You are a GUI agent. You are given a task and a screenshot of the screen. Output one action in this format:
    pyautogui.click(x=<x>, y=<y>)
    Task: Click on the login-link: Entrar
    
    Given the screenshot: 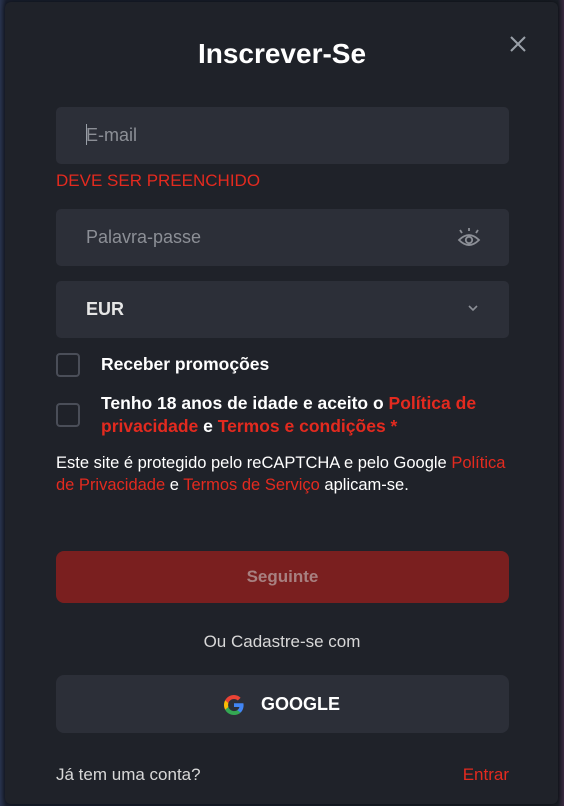 What is the action you would take?
    pyautogui.click(x=486, y=775)
    